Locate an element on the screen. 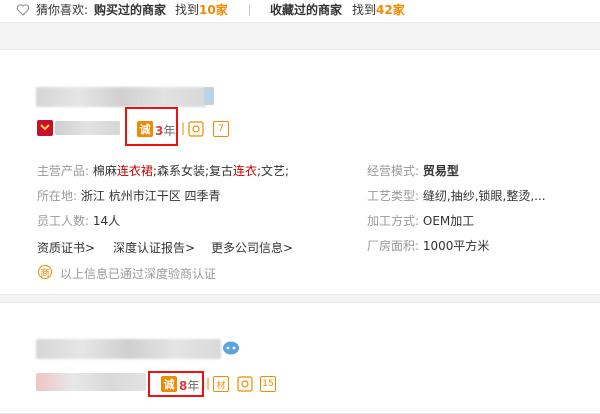 This screenshot has height=414, width=600. location: 所在地: 浙江 杭州市江干区 四季青 is located at coordinates (129, 196).